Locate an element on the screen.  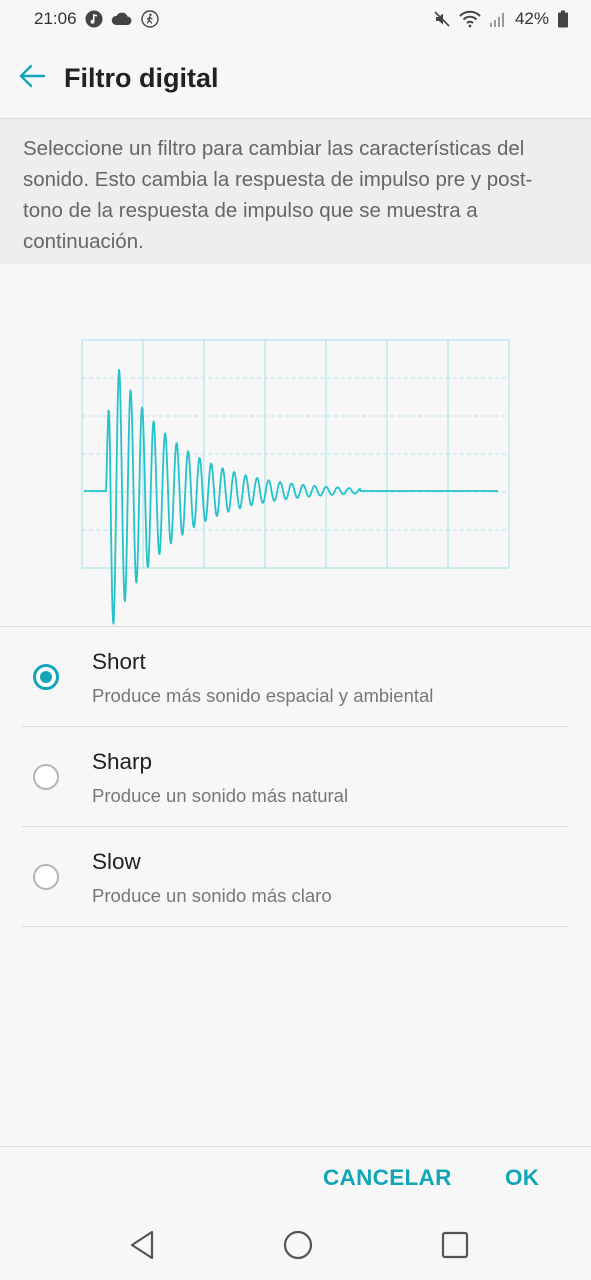
page-title: Filtro digital is located at coordinates (141, 77).